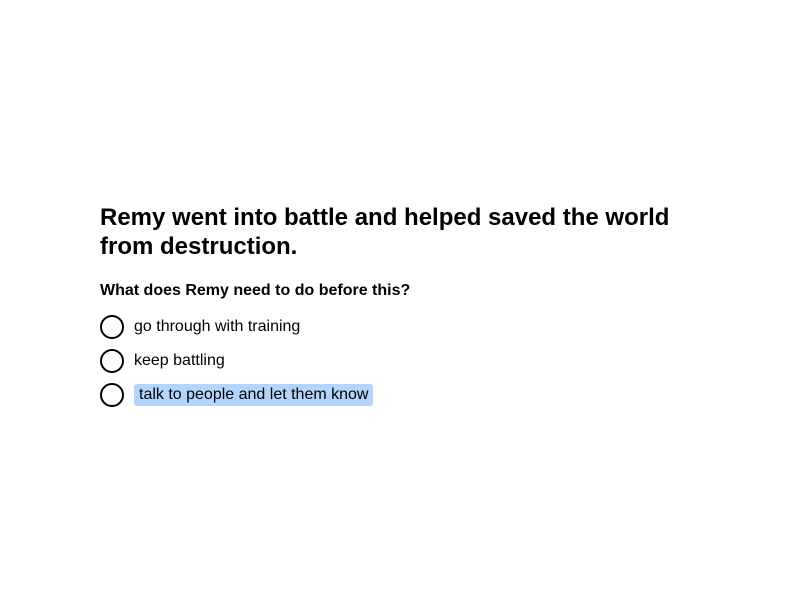  I want to click on question-text: What does Remy need to do before this?, so click(255, 290).